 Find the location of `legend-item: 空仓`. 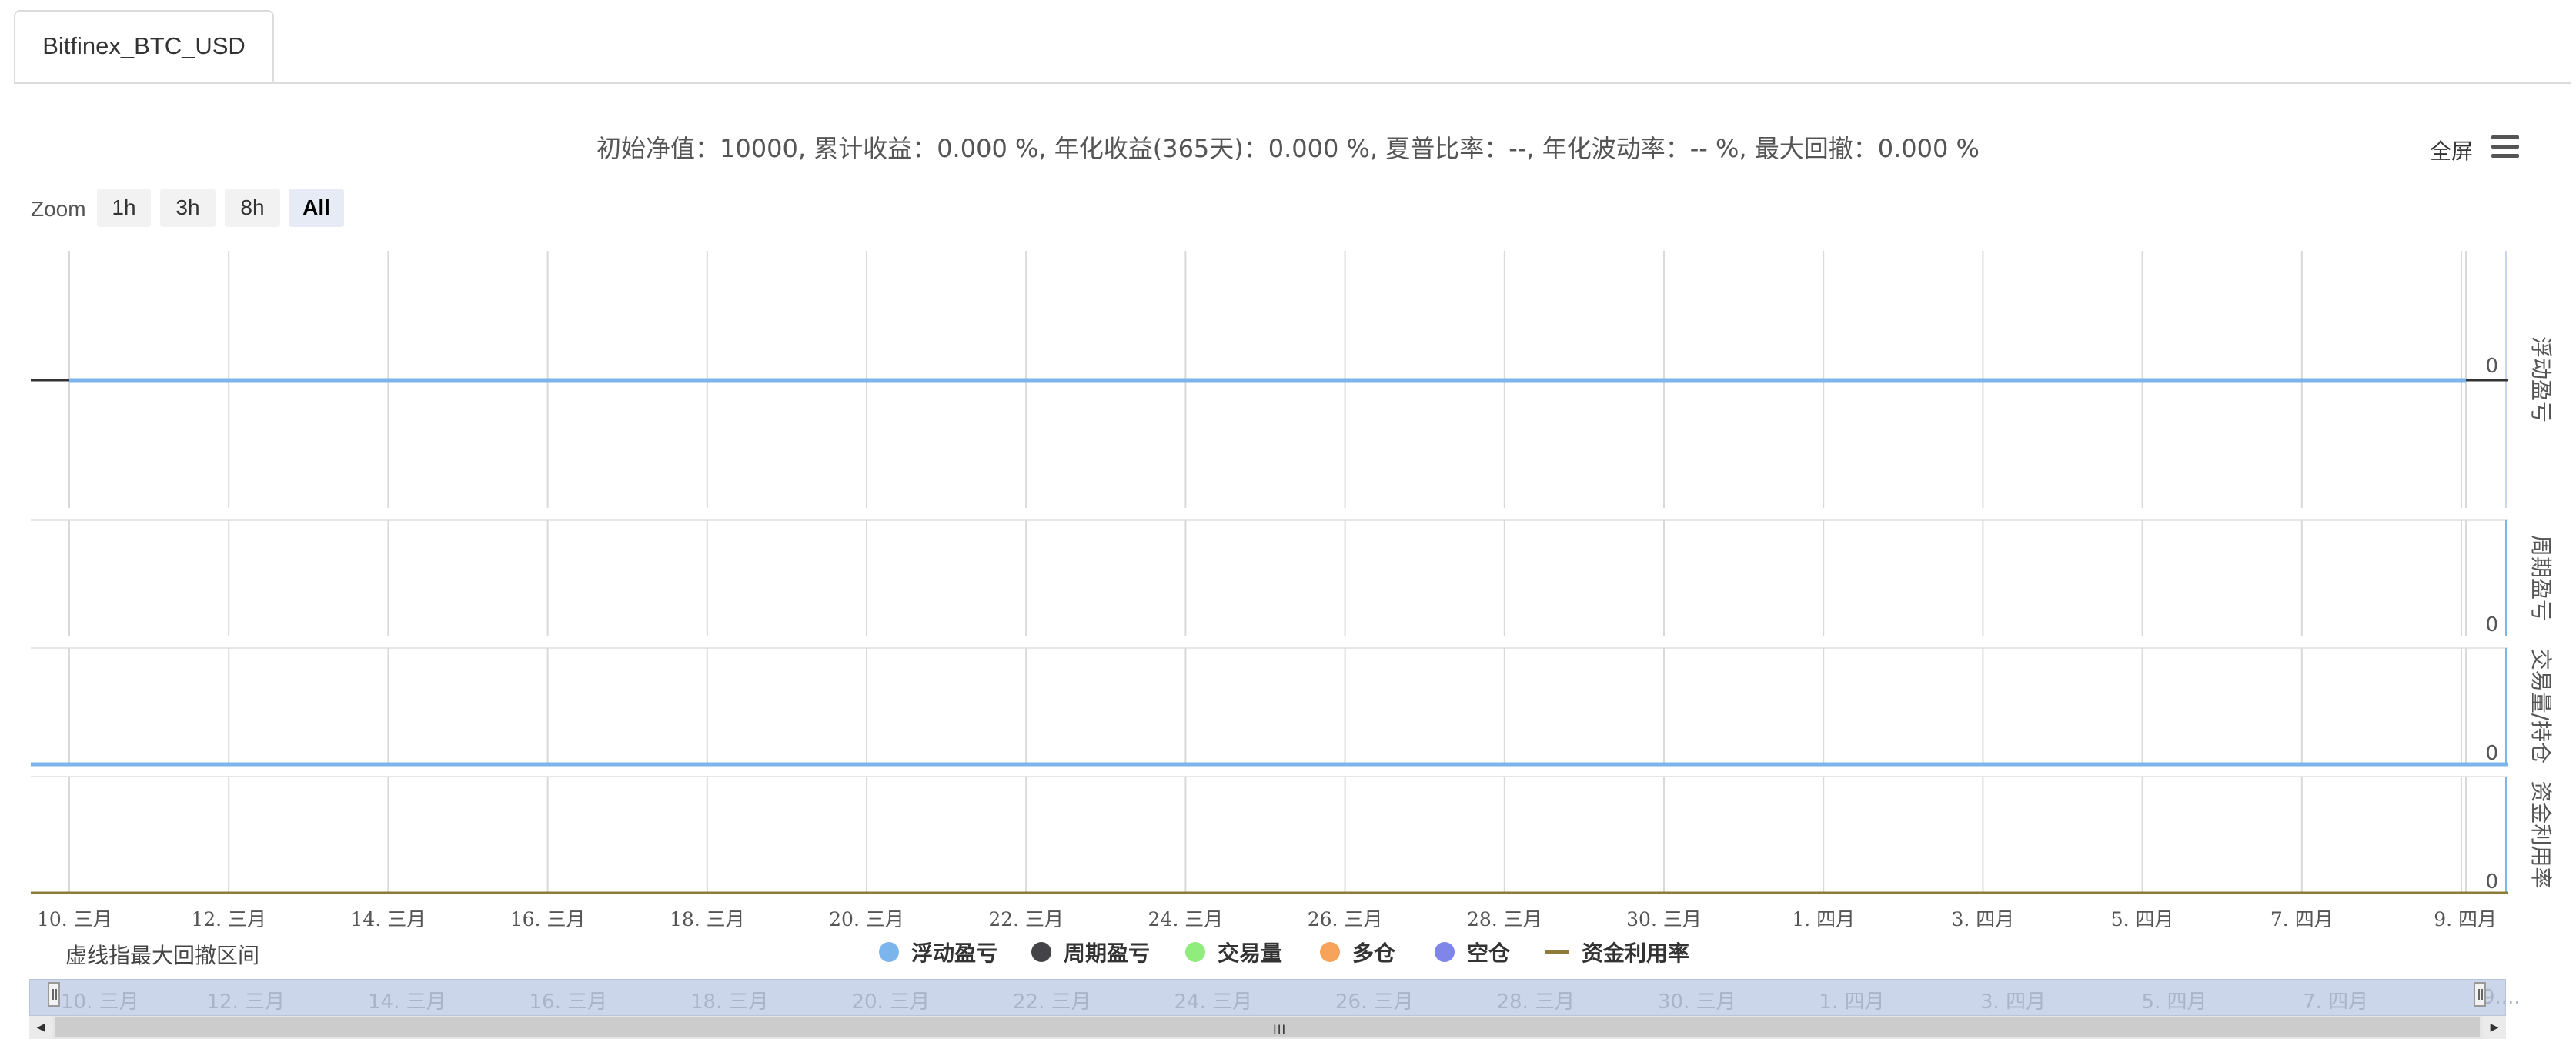

legend-item: 空仓 is located at coordinates (1472, 952).